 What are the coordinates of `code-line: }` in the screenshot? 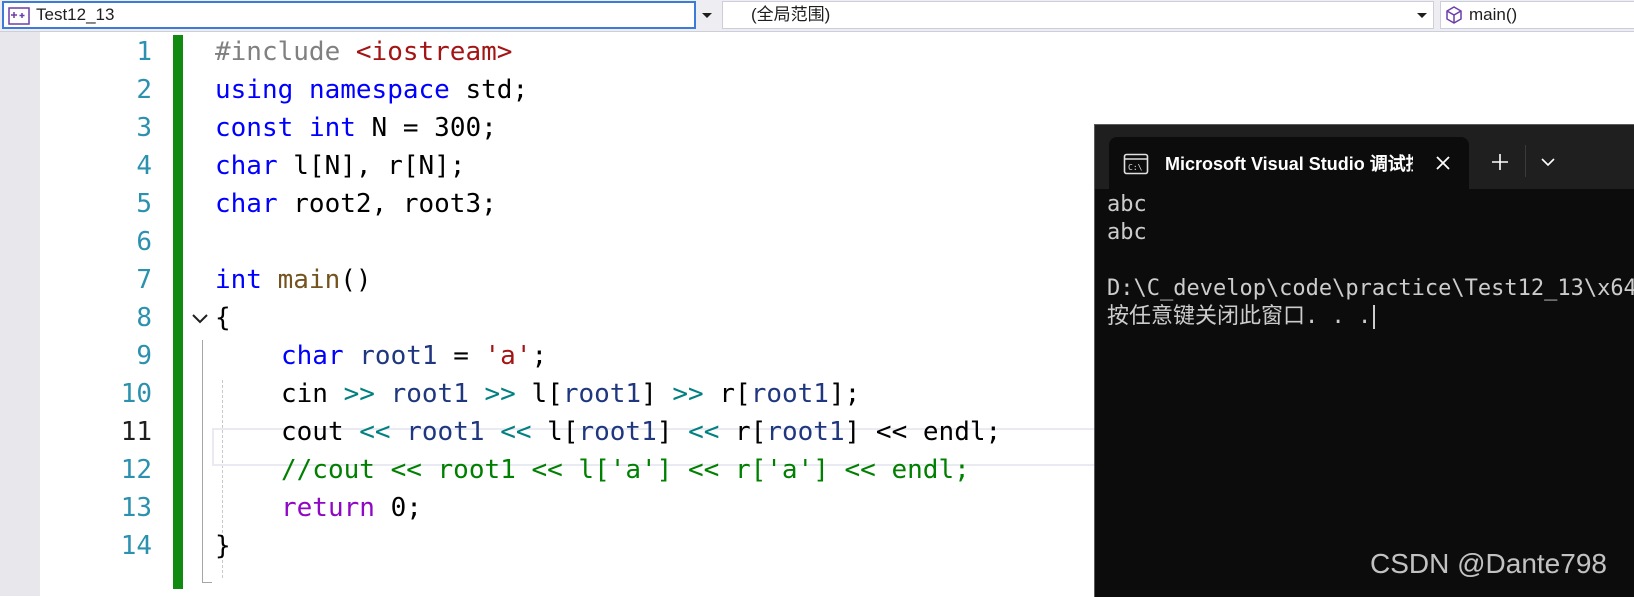 It's located at (223, 546).